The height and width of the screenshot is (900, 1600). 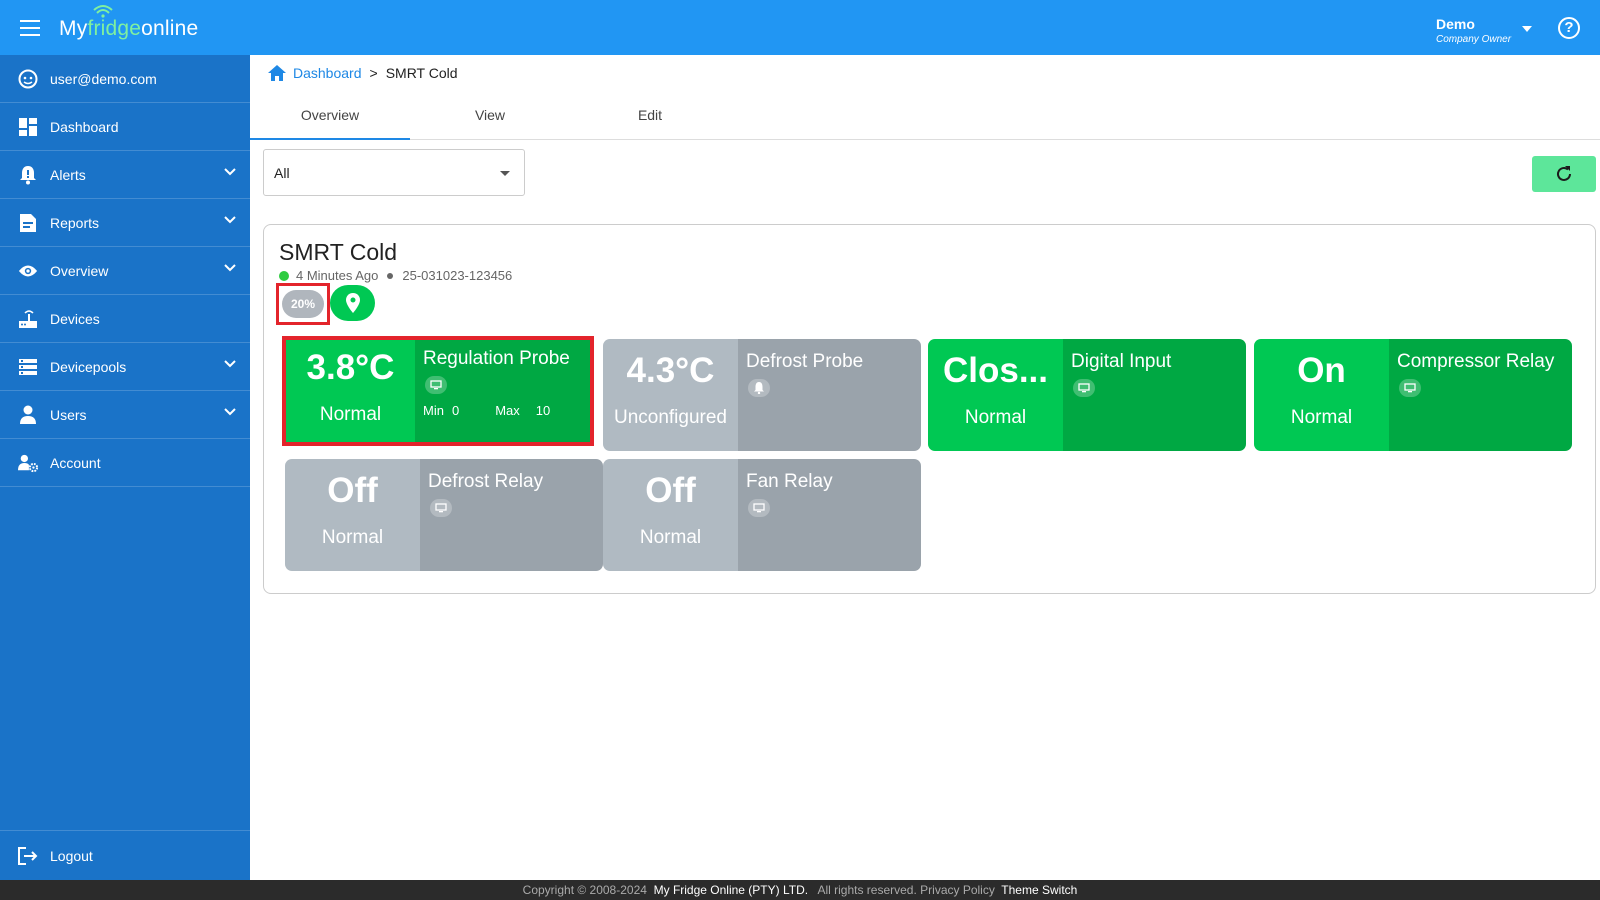 I want to click on help-circle-icon: ?, so click(x=1569, y=28).